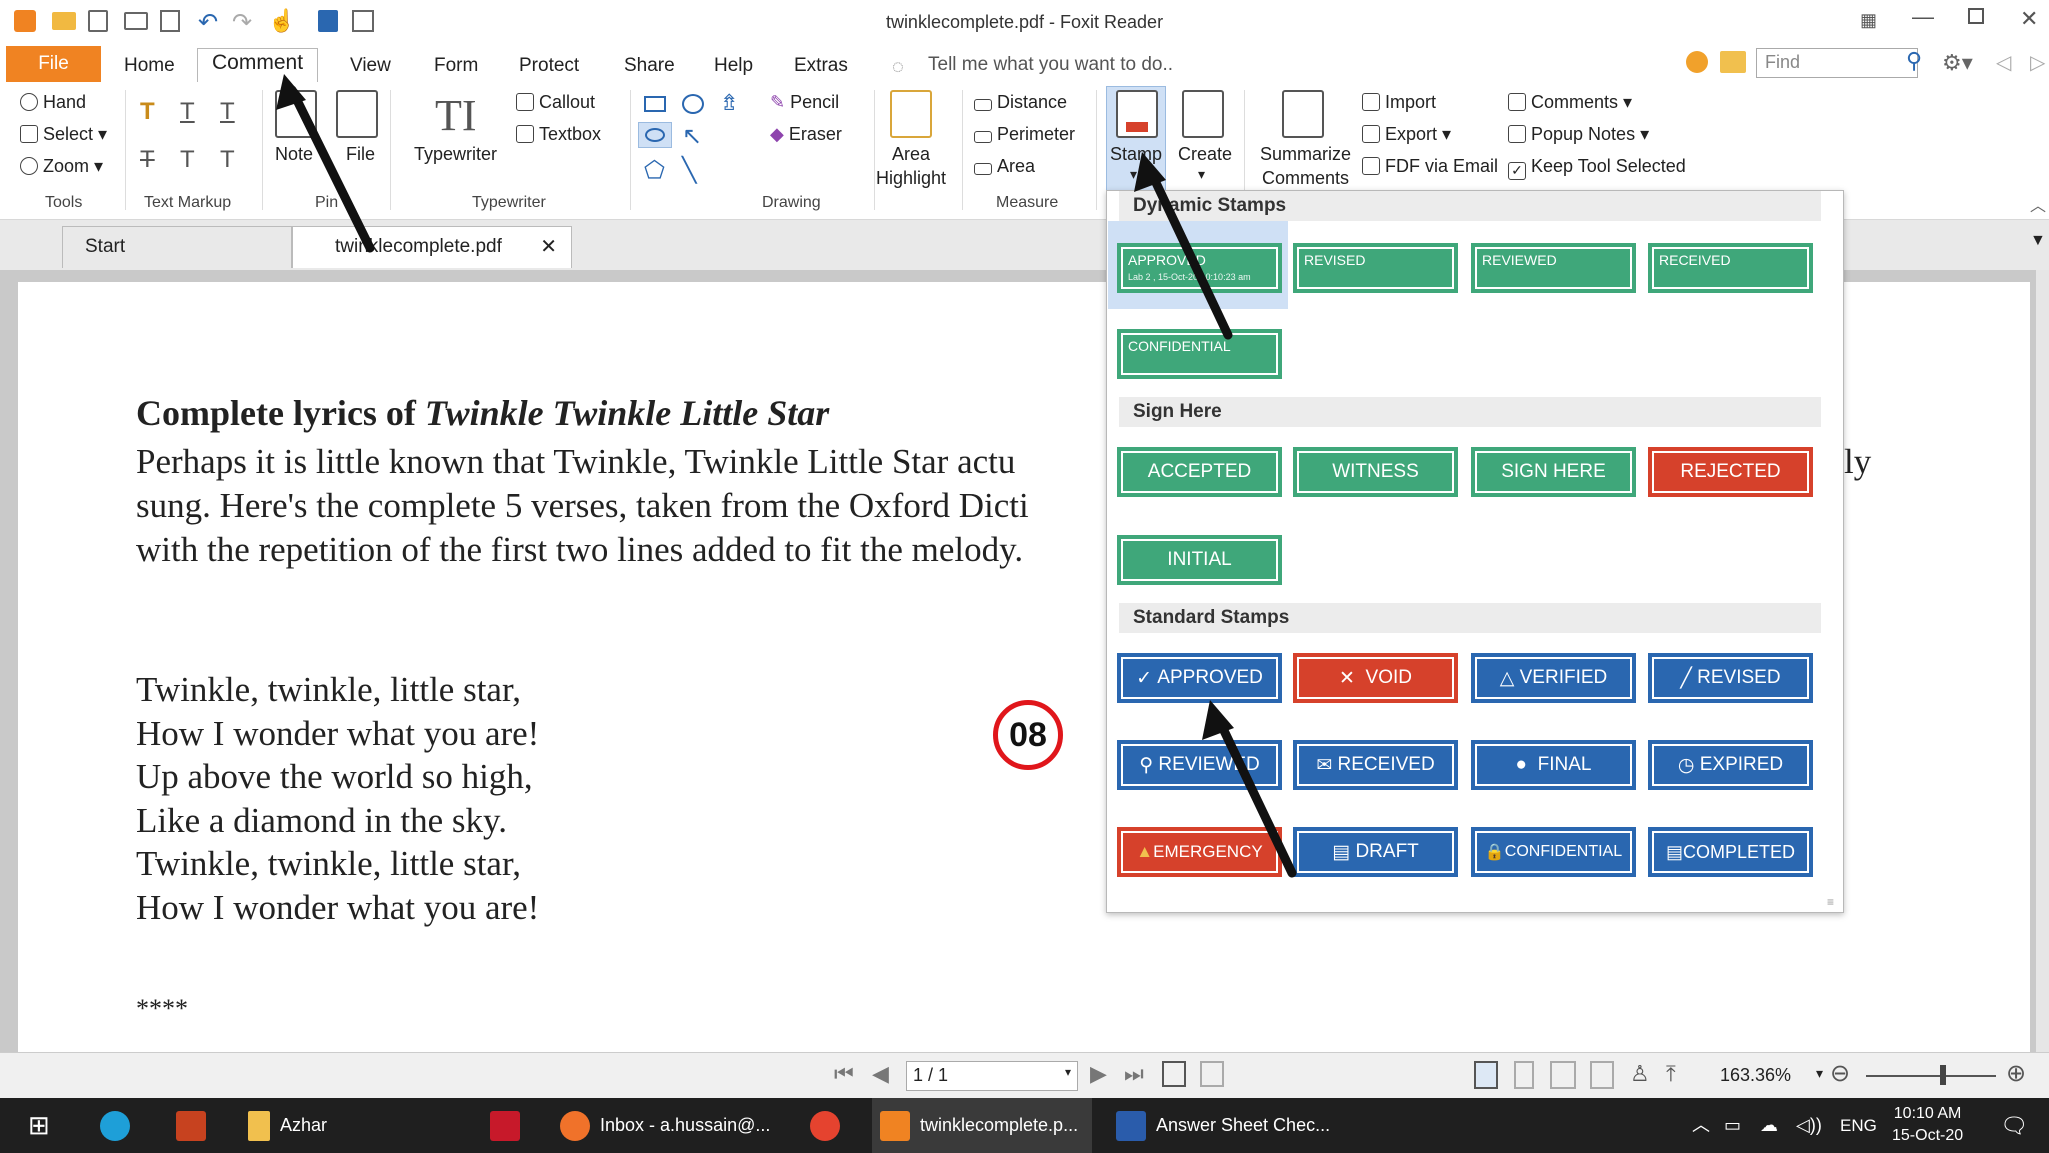  Describe the element at coordinates (1868, 20) in the screenshot. I see `ribbon-display-icon: ▦` at that location.